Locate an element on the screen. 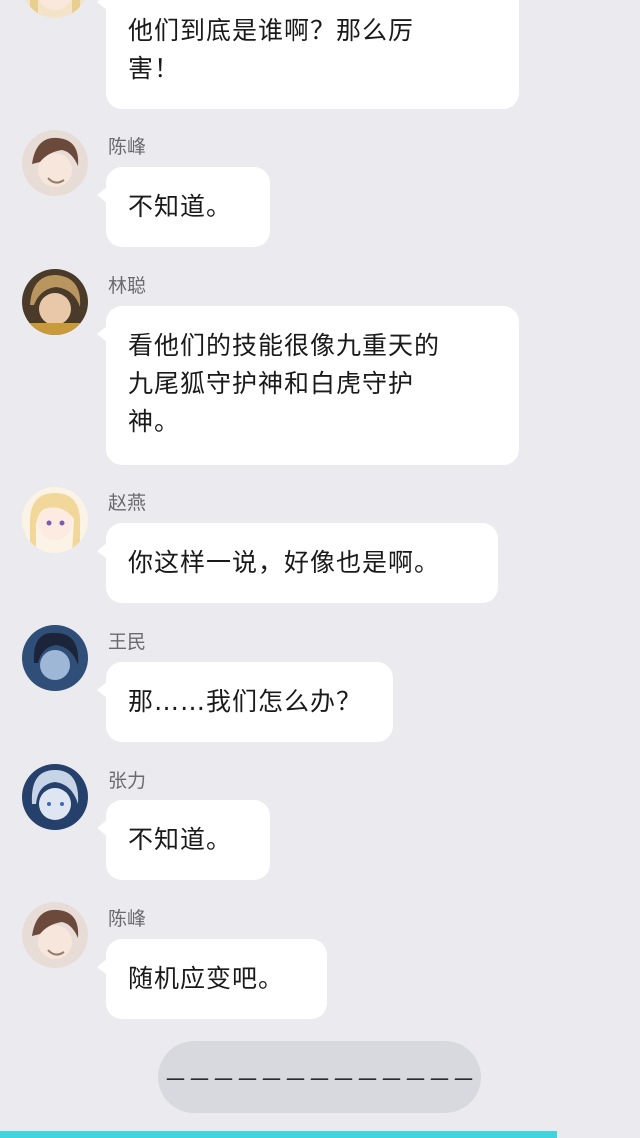 The image size is (640, 1138). sender-name: 王民 is located at coordinates (127, 642).